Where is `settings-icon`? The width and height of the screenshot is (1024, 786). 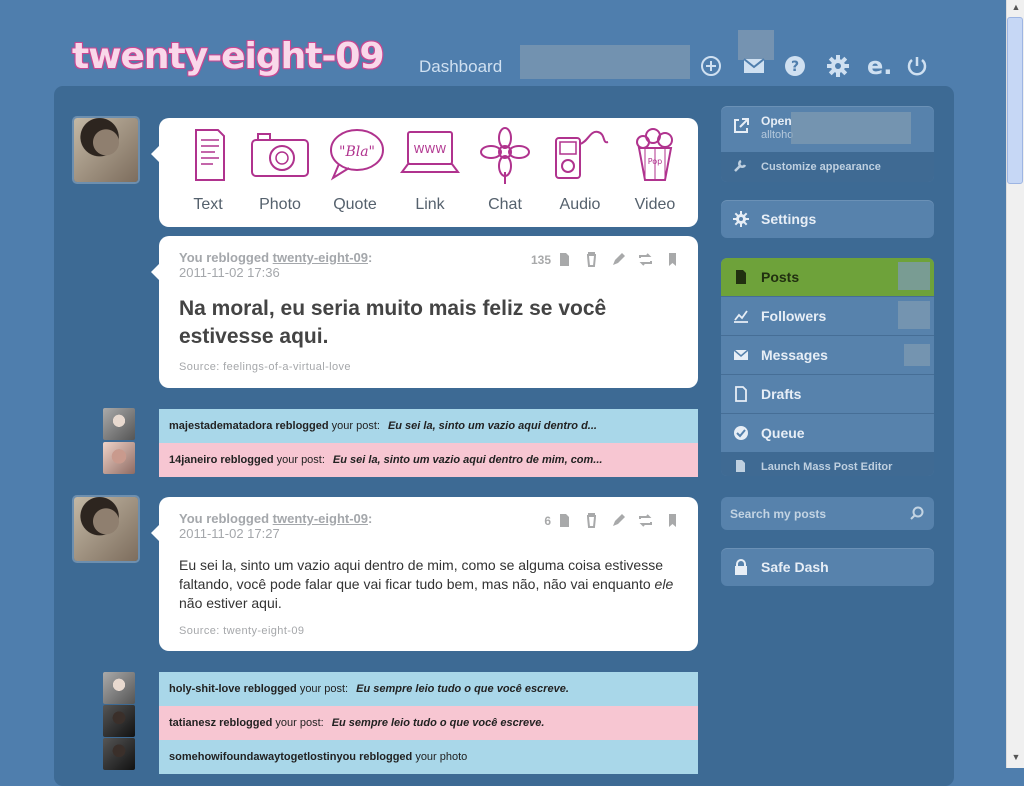
settings-icon is located at coordinates (838, 66).